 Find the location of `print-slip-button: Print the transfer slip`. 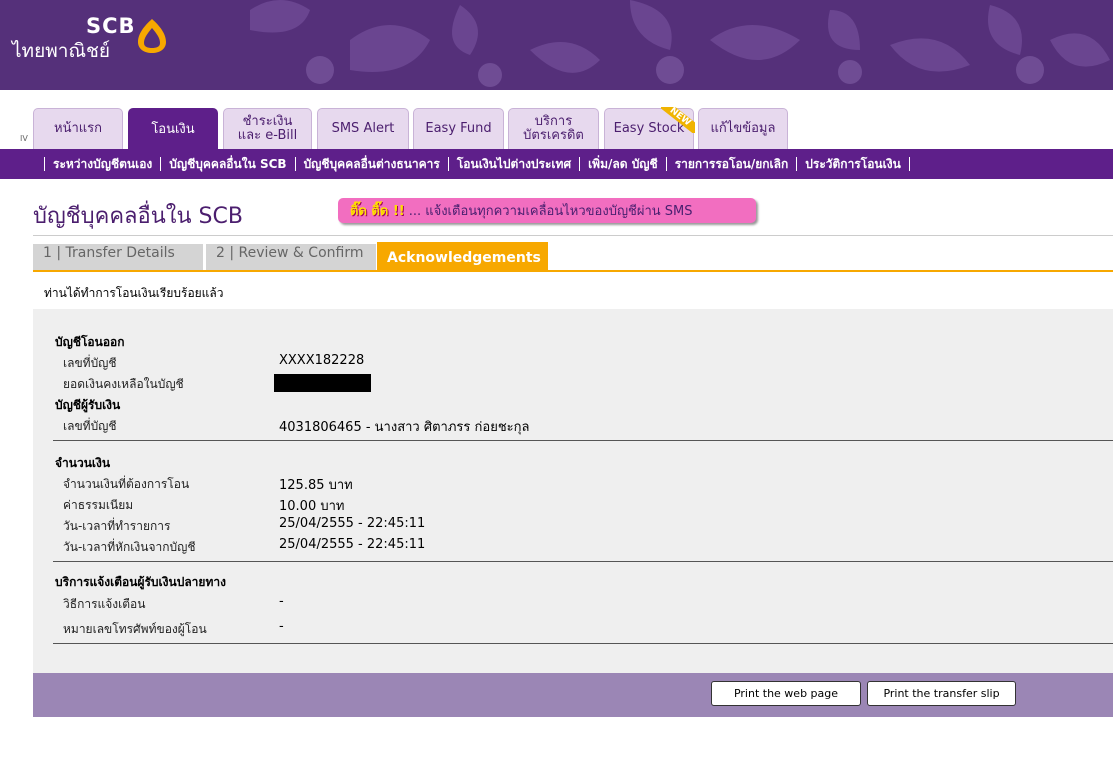

print-slip-button: Print the transfer slip is located at coordinates (941, 693).